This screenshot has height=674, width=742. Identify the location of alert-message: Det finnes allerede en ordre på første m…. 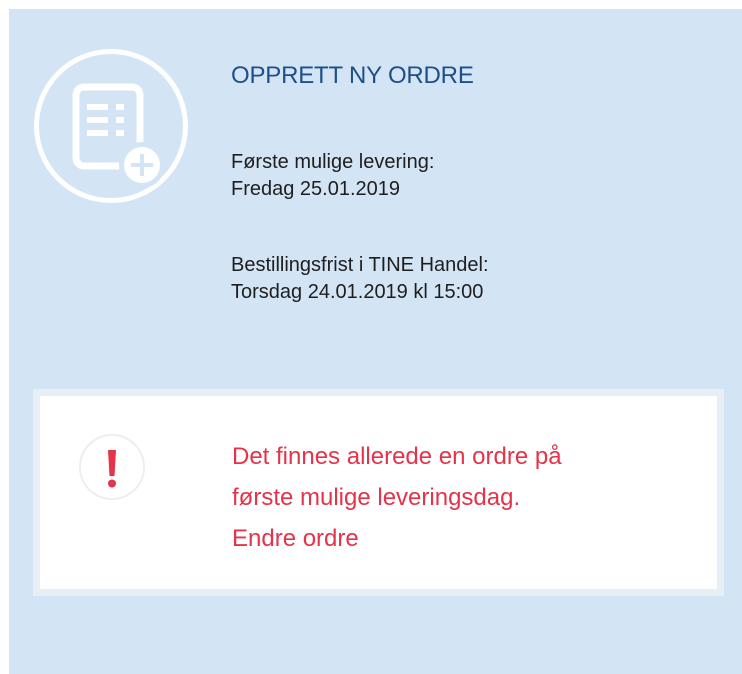
(397, 497).